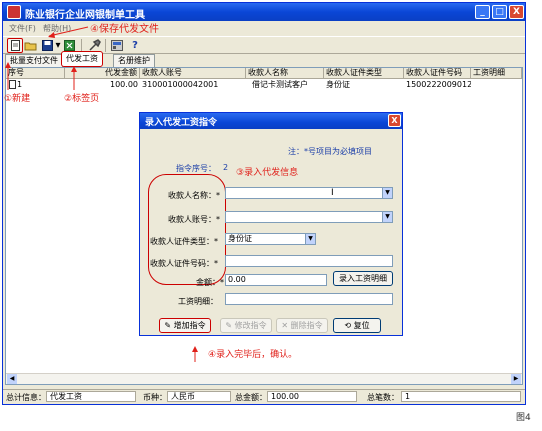 This screenshot has width=542, height=431. Describe the element at coordinates (309, 261) in the screenshot. I see `id-number-input` at that location.